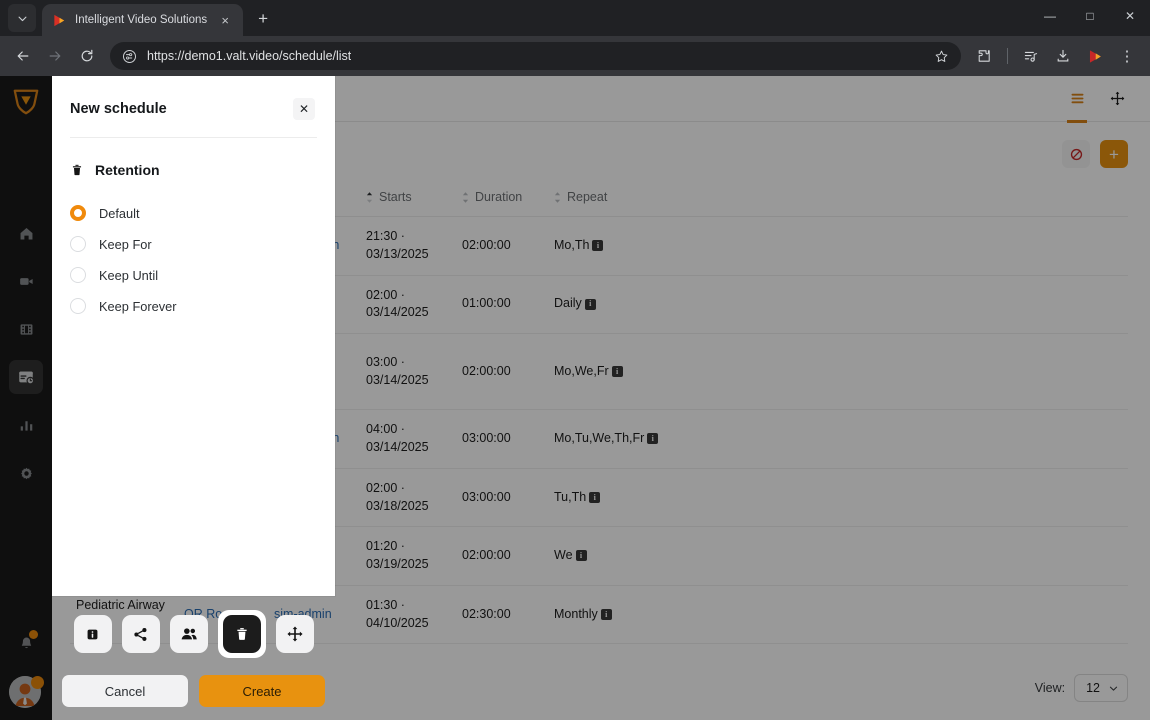  I want to click on move-arrows-icon, so click(294, 634).